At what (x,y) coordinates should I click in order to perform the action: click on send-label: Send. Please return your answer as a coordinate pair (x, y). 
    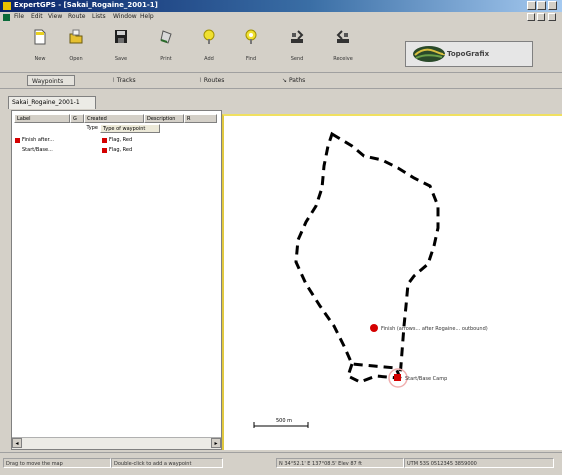
    Looking at the image, I should click on (297, 59).